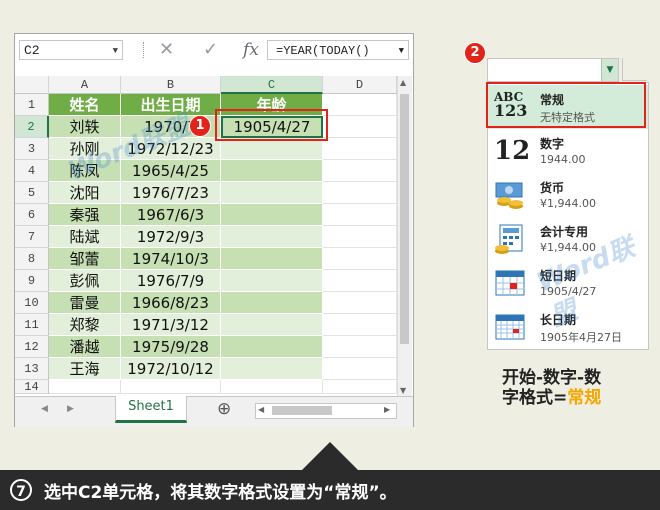 The height and width of the screenshot is (510, 660). I want to click on row-header: 7, so click(32, 237).